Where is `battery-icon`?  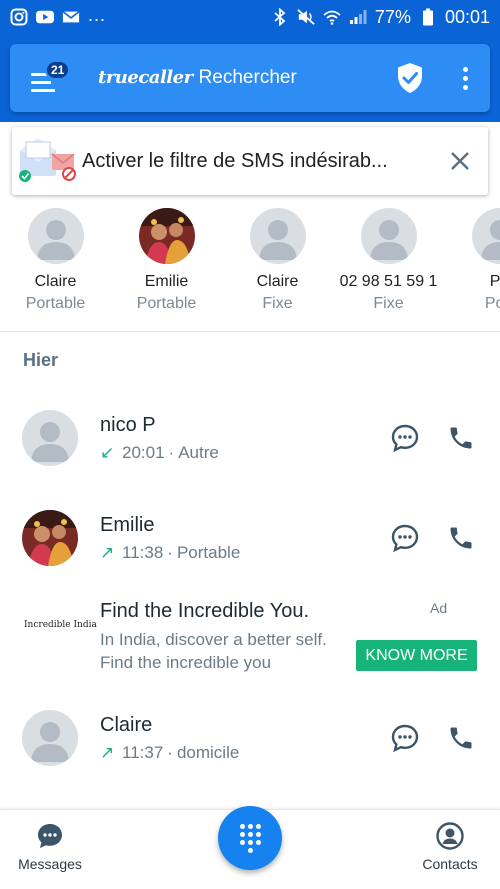
battery-icon is located at coordinates (428, 17).